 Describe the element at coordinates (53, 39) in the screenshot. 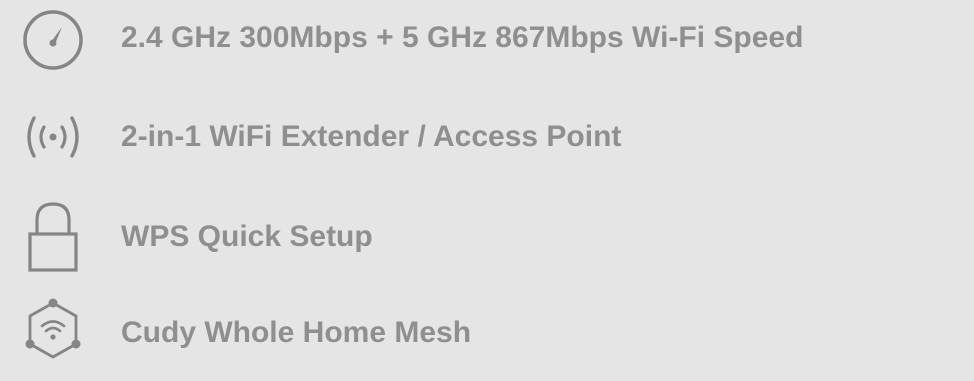

I see `speedometer-icon` at that location.